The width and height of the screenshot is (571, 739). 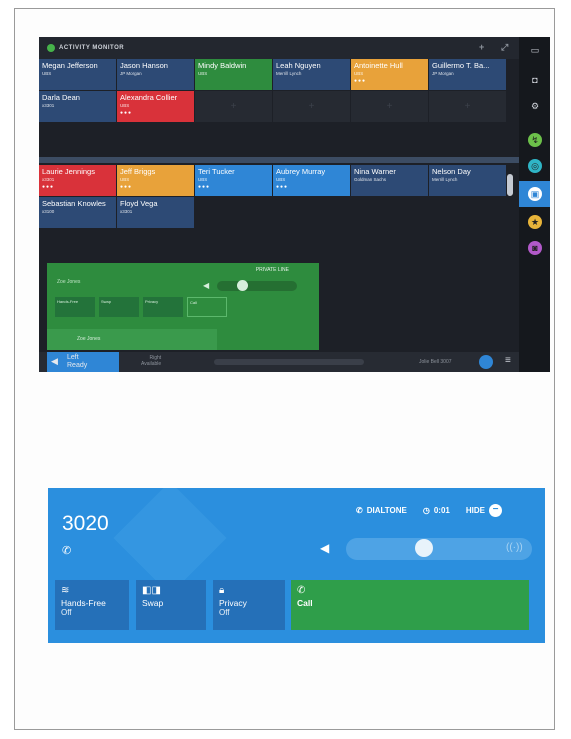 What do you see at coordinates (151, 590) in the screenshot?
I see `swap-icon: ◧◨` at bounding box center [151, 590].